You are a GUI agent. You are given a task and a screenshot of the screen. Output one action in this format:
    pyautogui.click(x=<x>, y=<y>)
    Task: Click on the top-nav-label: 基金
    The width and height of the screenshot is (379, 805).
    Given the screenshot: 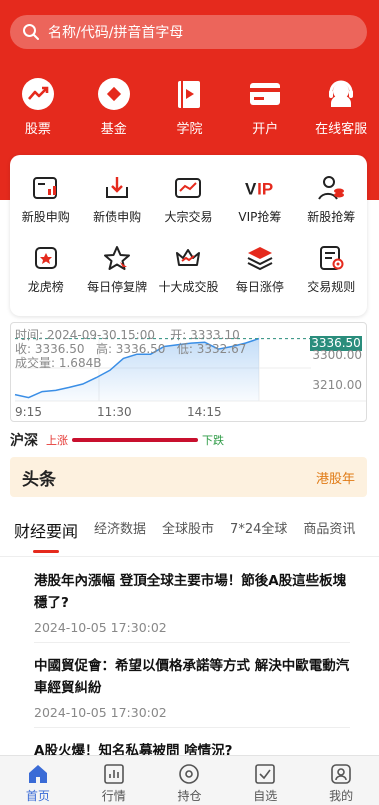 What is the action you would take?
    pyautogui.click(x=113, y=129)
    